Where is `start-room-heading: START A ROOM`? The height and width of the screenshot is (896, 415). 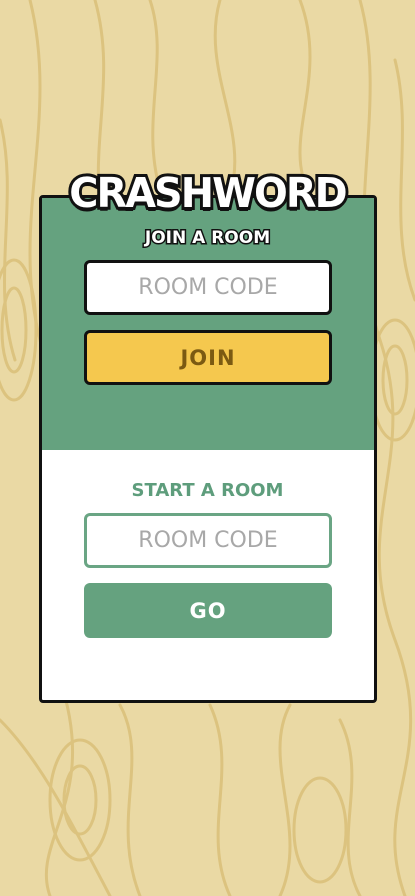
start-room-heading: START A ROOM is located at coordinates (207, 490).